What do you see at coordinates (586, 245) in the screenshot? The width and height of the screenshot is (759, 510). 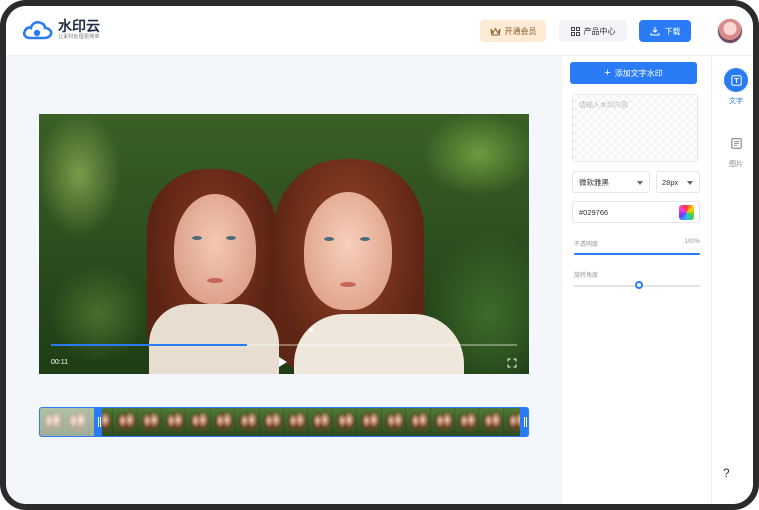 I see `opacity-label: 不透明度` at bounding box center [586, 245].